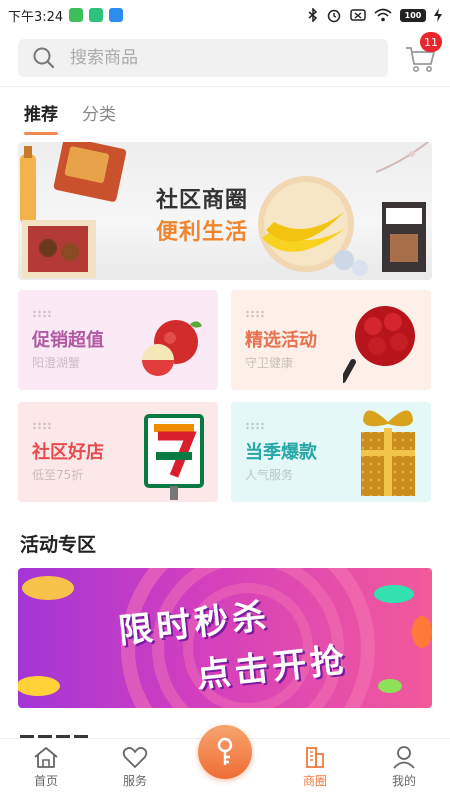 This screenshot has width=450, height=800. Describe the element at coordinates (174, 457) in the screenshot. I see `seven-eleven-logo-image` at that location.